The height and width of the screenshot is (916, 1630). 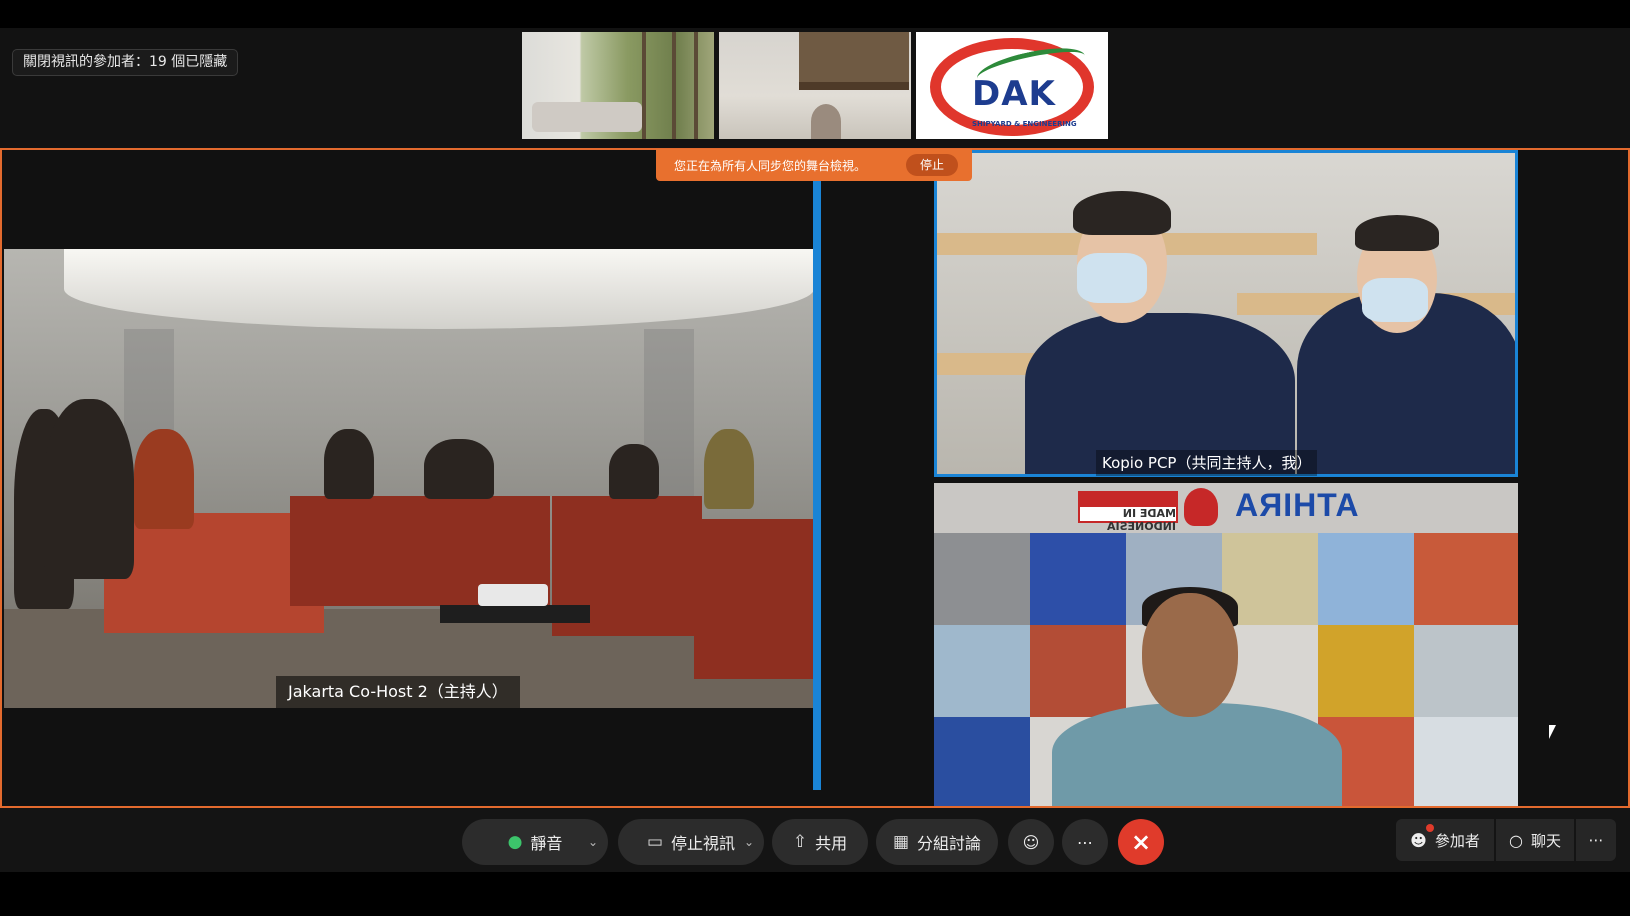 What do you see at coordinates (949, 843) in the screenshot?
I see `breakout-label: 分組討論` at bounding box center [949, 843].